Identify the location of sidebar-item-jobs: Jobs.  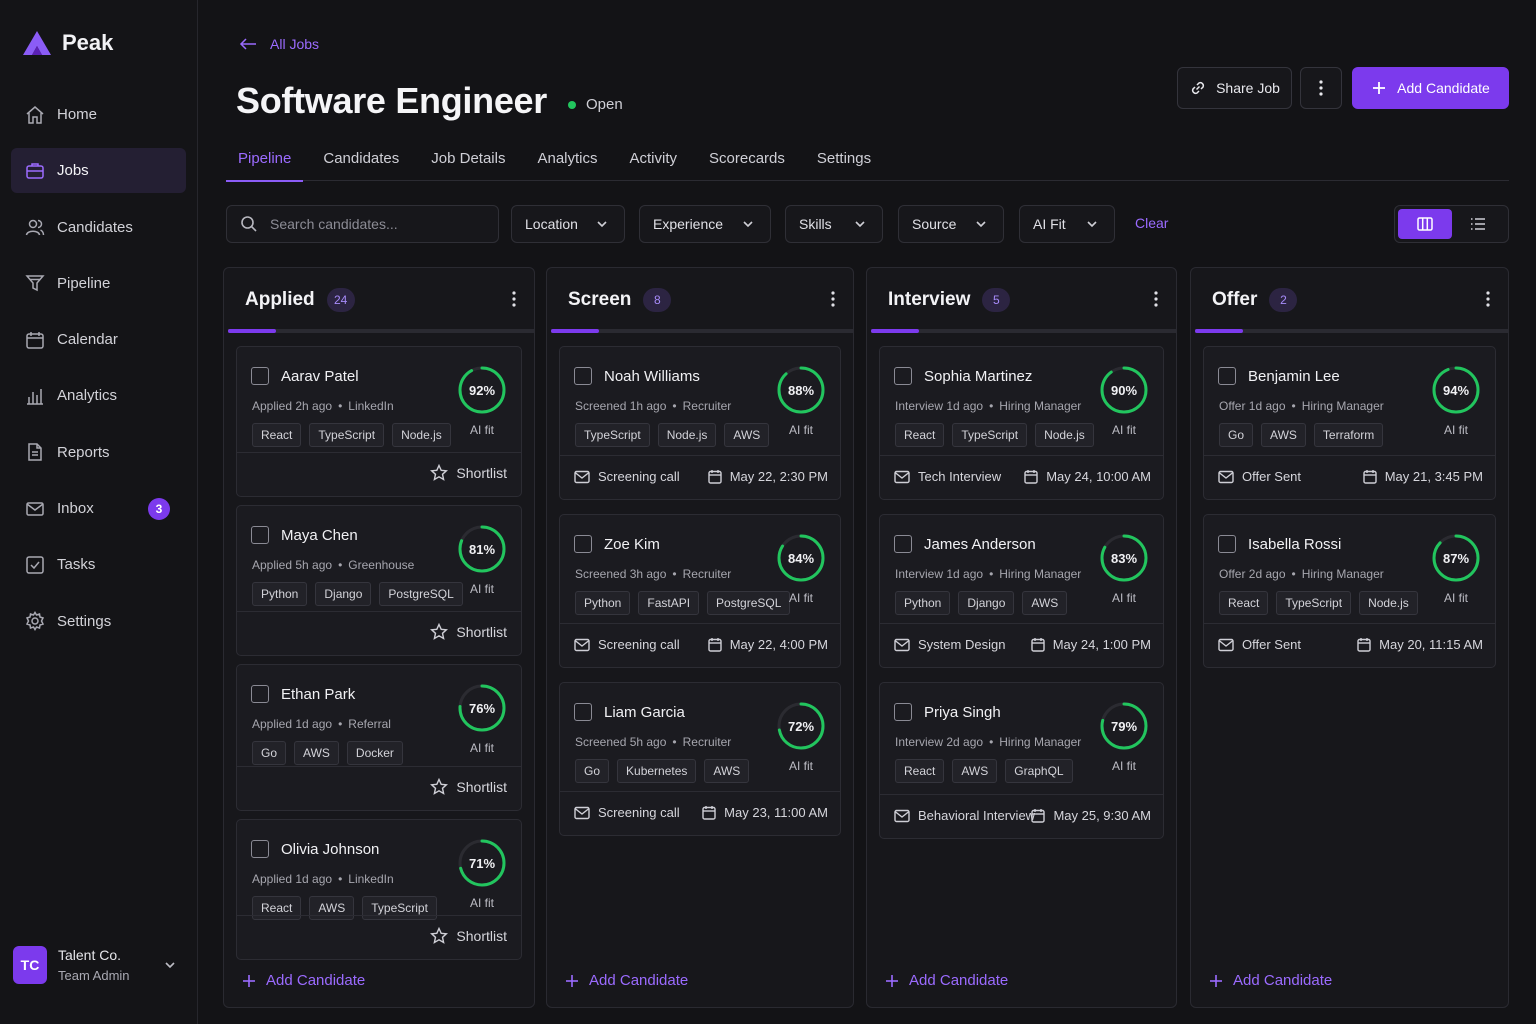
(98, 171).